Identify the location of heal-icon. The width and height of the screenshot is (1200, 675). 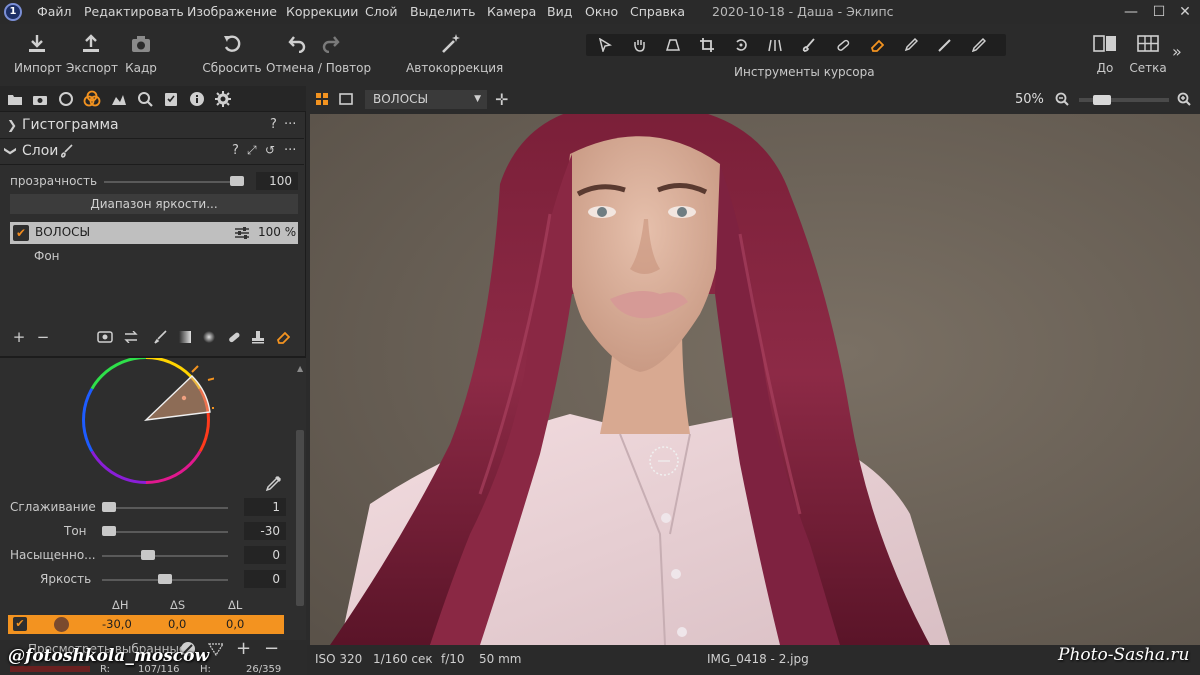
(843, 45).